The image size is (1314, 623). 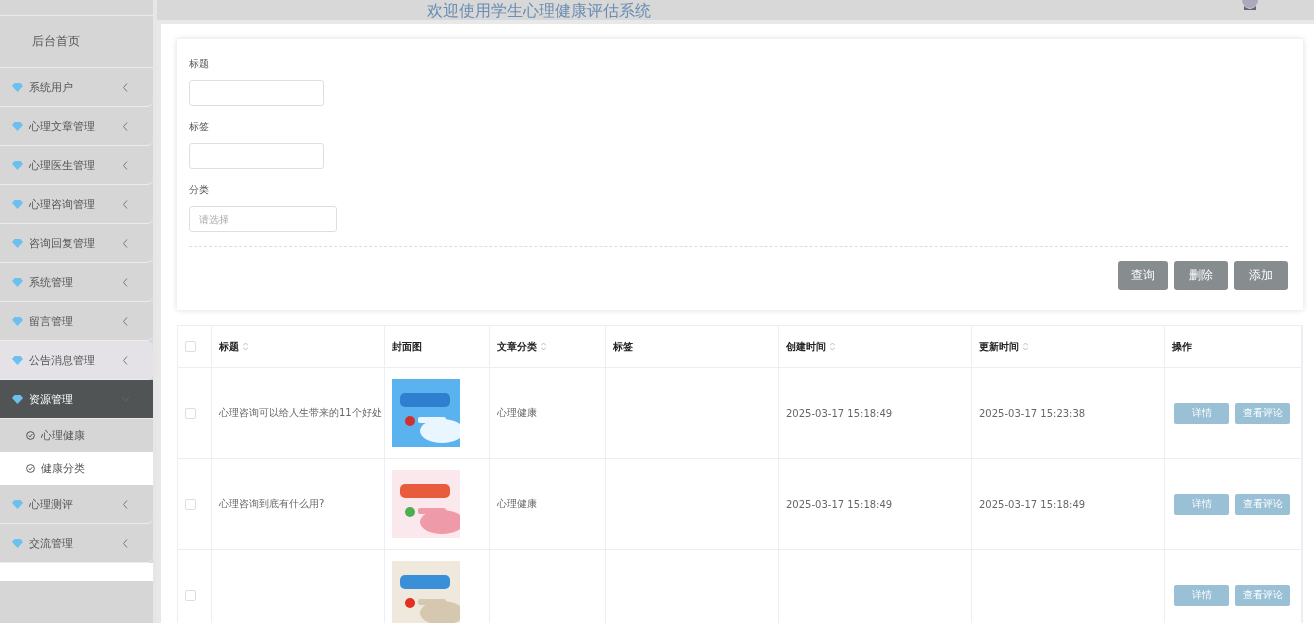 I want to click on column-header: 标题, so click(x=229, y=346).